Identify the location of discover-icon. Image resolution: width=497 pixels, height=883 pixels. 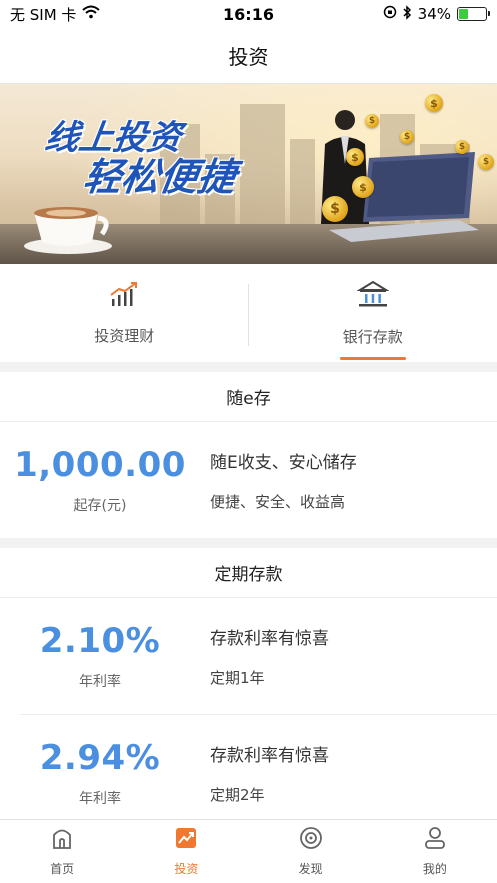
(311, 840).